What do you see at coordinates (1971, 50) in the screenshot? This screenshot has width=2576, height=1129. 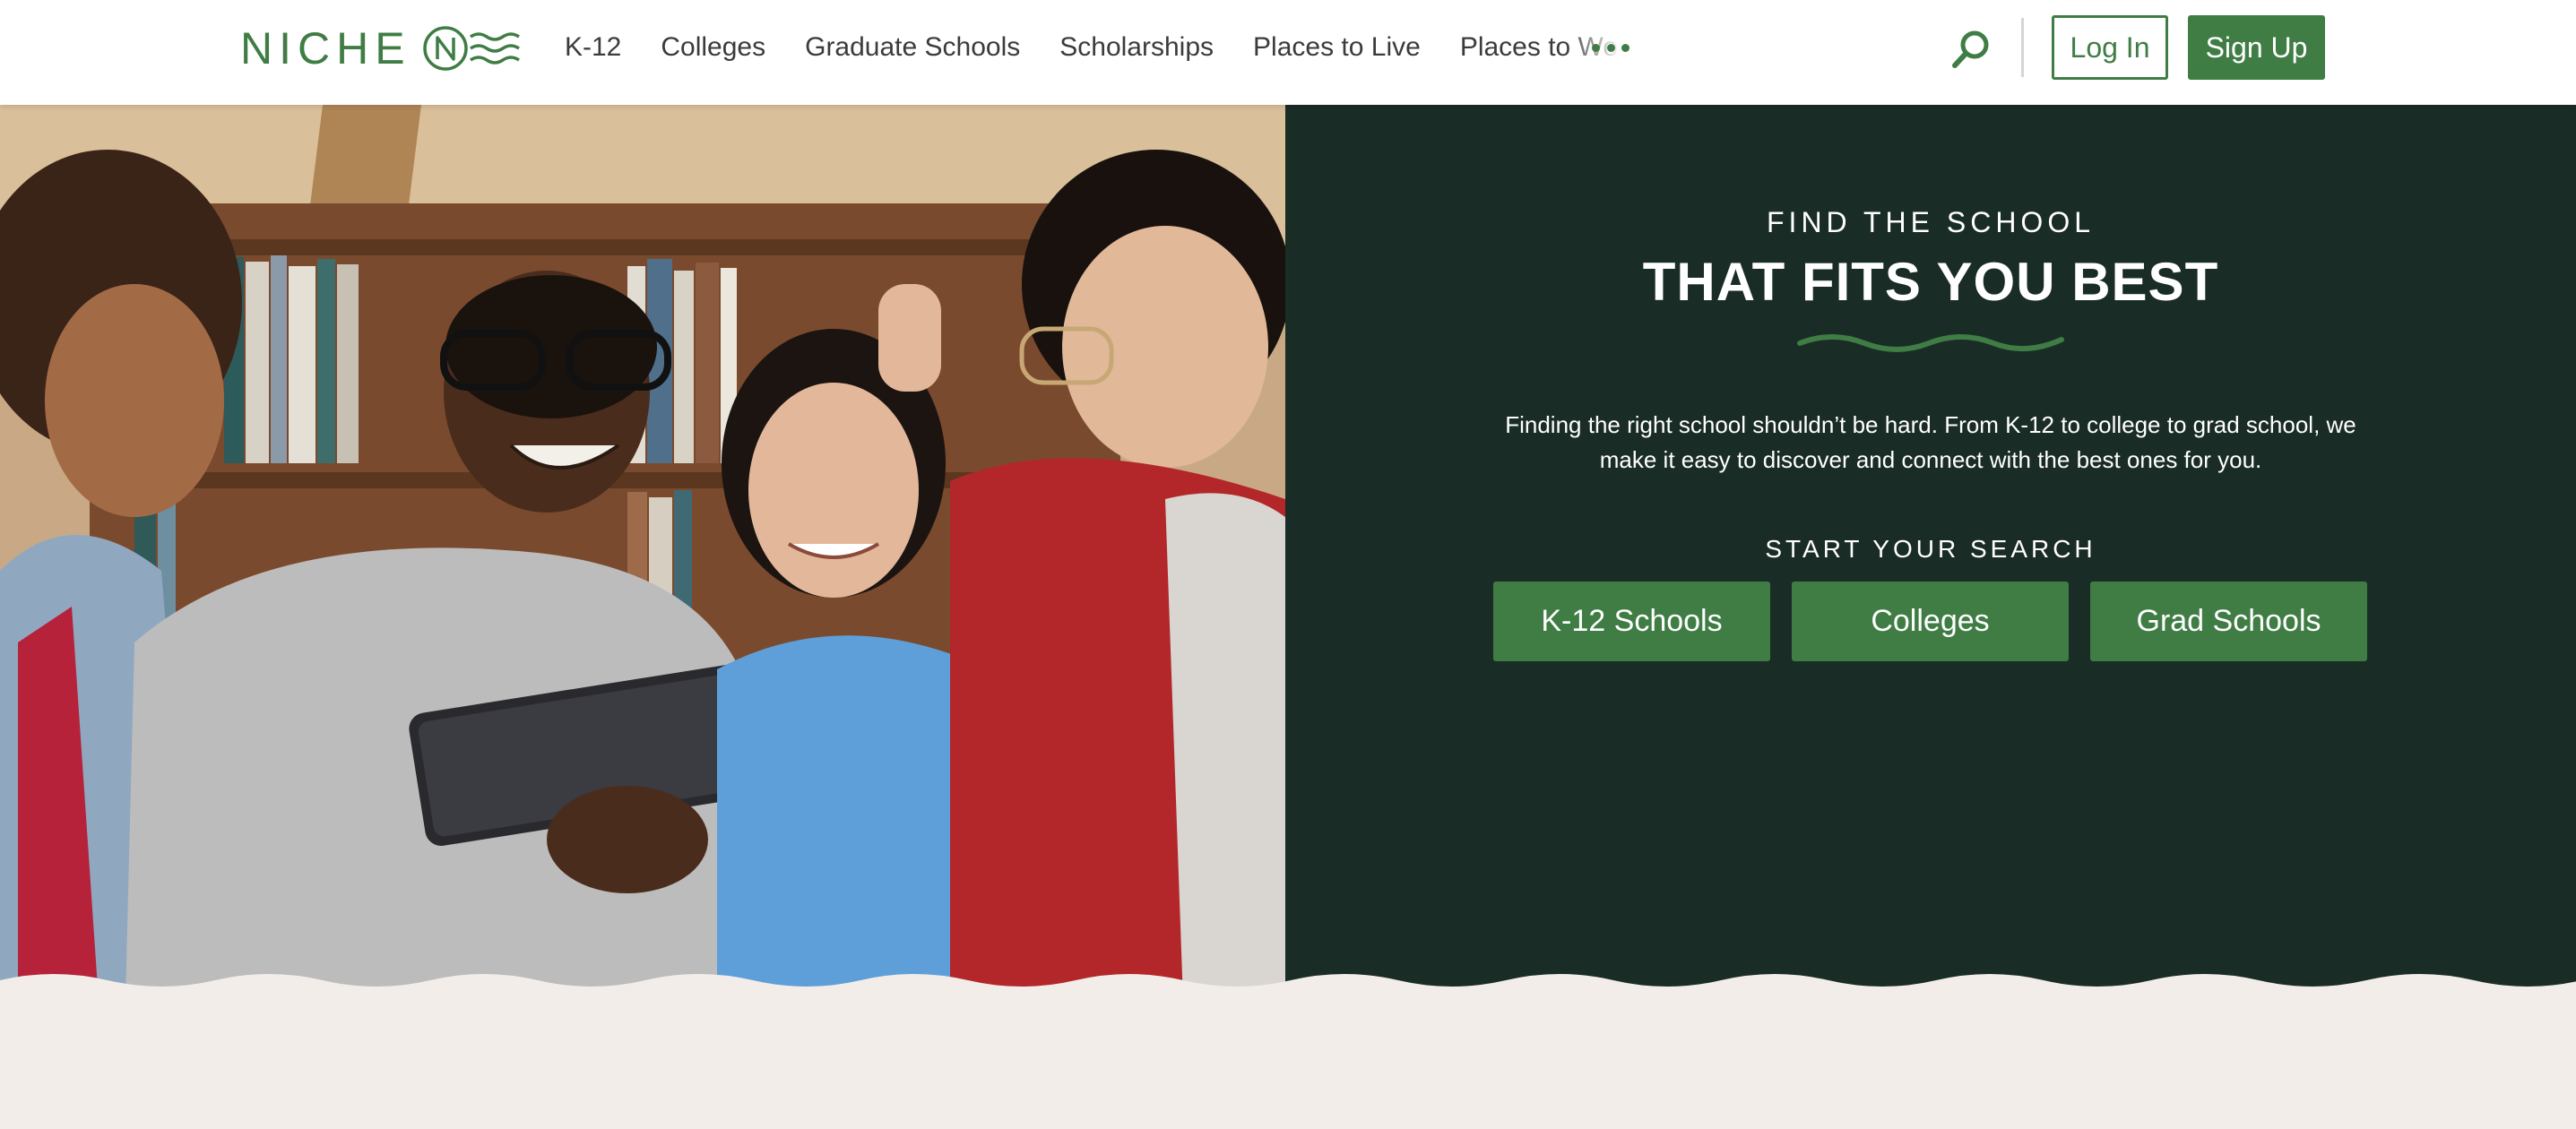 I see `search-icon` at bounding box center [1971, 50].